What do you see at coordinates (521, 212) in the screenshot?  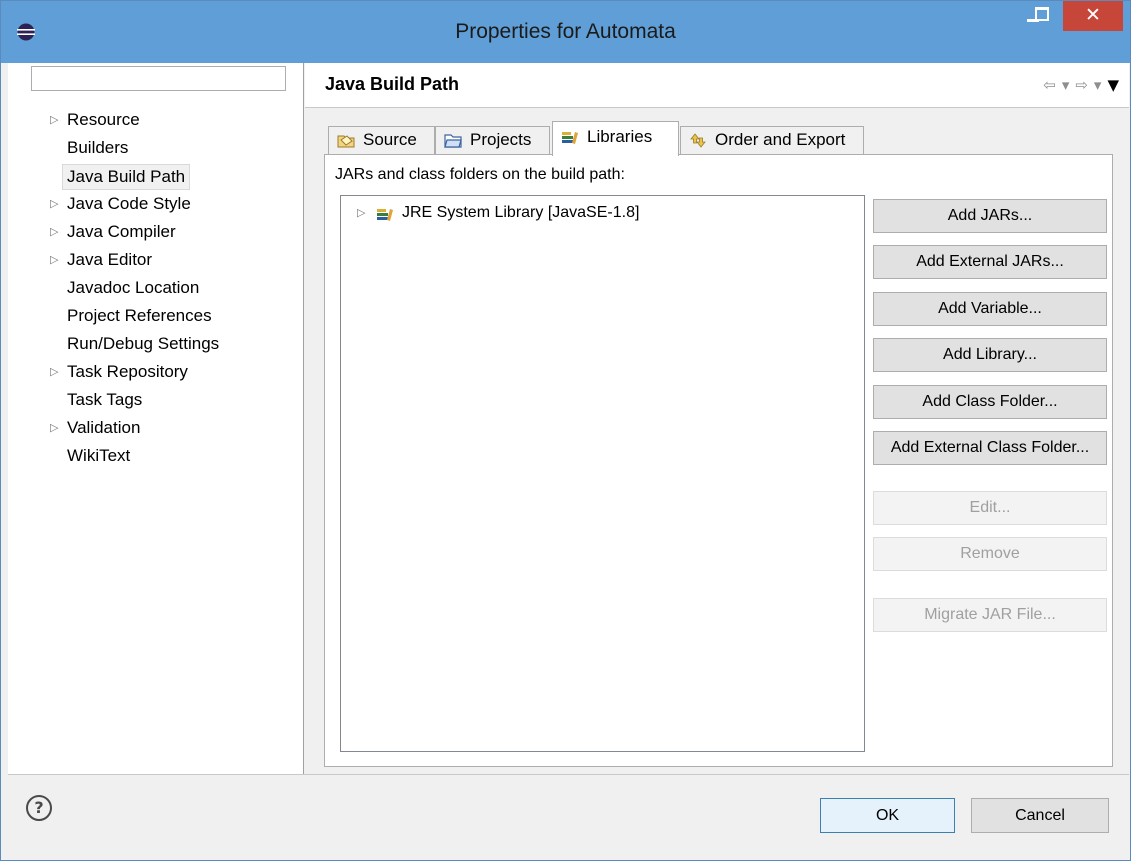 I see `library-entry-label: JRE System Library [JavaSE-1.8]` at bounding box center [521, 212].